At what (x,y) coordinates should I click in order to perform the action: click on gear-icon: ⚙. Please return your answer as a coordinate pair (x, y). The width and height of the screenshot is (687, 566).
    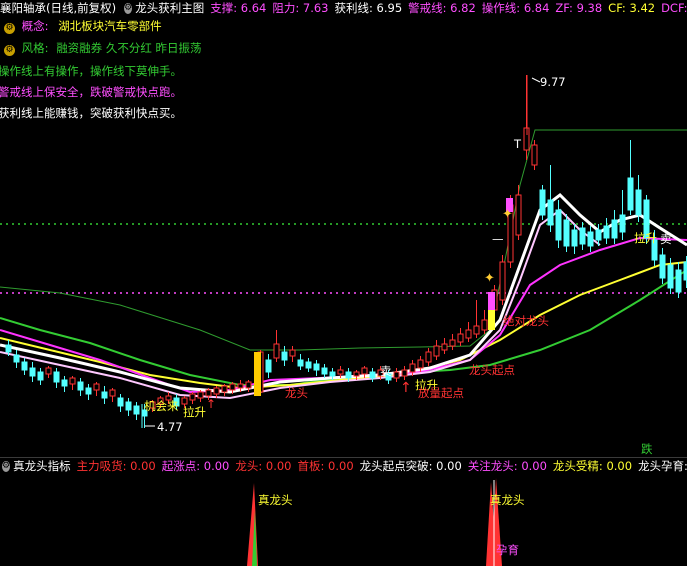
    Looking at the image, I should click on (6, 466).